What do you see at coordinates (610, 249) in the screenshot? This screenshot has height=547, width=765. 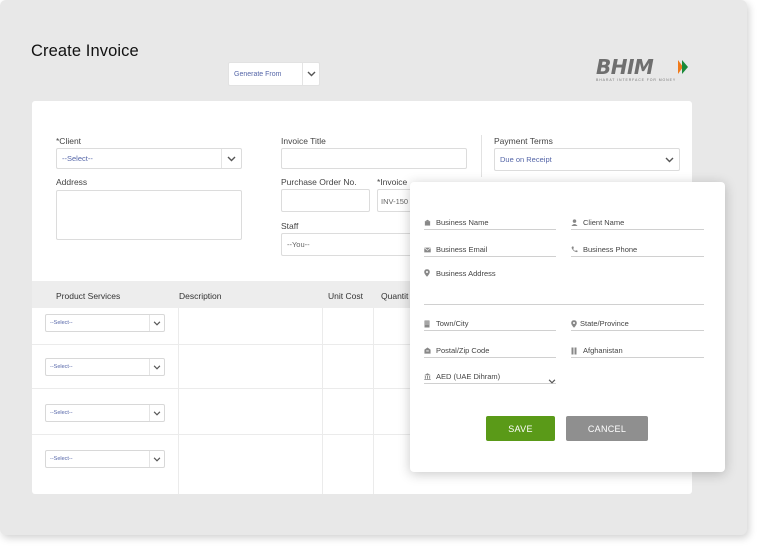 I see `business-phone-placeholder: Business Phone` at bounding box center [610, 249].